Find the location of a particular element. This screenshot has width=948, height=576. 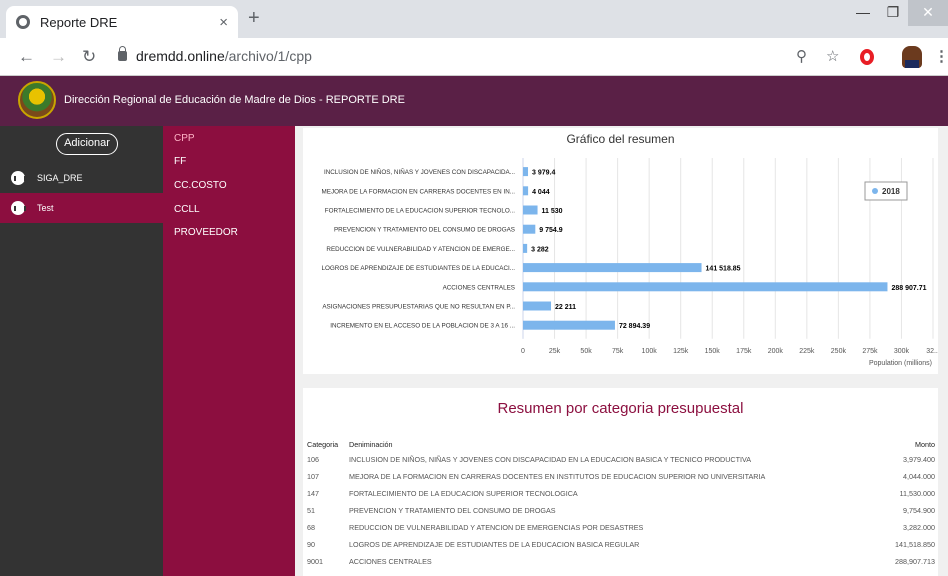

zoom-icon: ⚲ is located at coordinates (801, 56).